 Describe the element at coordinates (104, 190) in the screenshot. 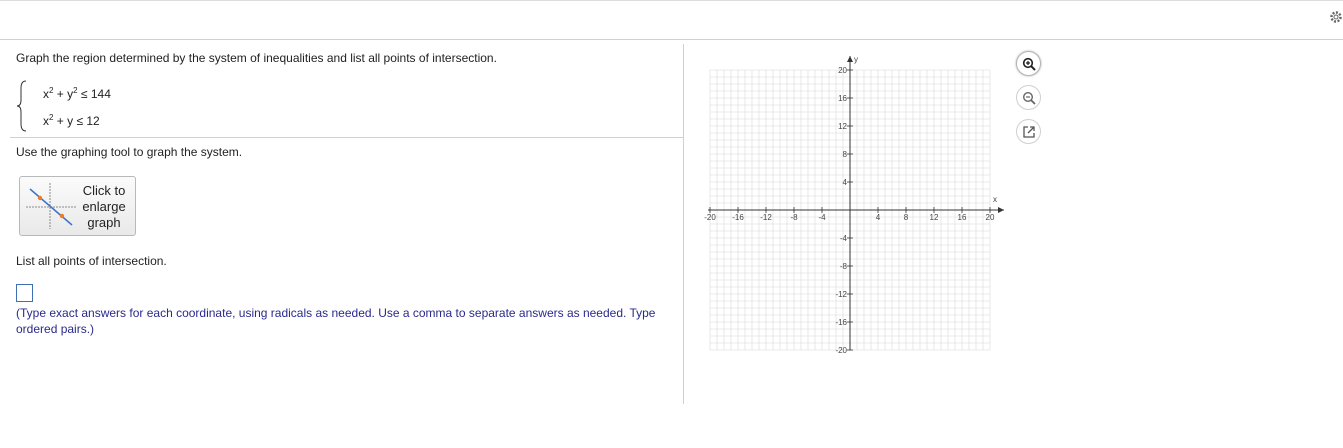

I see `enlarge-line-1: Click to` at that location.